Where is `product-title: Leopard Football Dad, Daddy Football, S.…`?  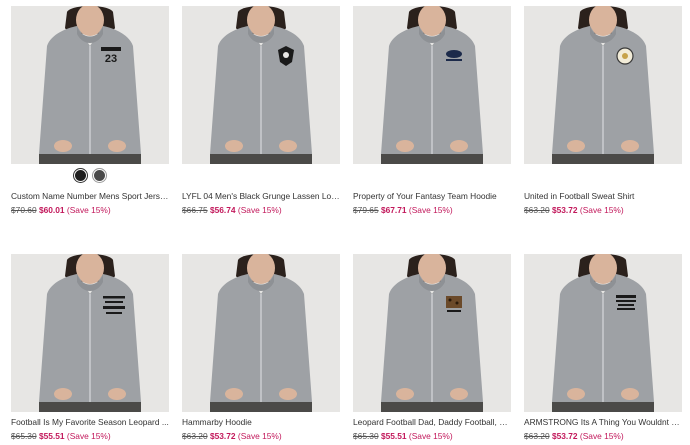
product-title: Leopard Football Dad, Daddy Football, S.… is located at coordinates (432, 422).